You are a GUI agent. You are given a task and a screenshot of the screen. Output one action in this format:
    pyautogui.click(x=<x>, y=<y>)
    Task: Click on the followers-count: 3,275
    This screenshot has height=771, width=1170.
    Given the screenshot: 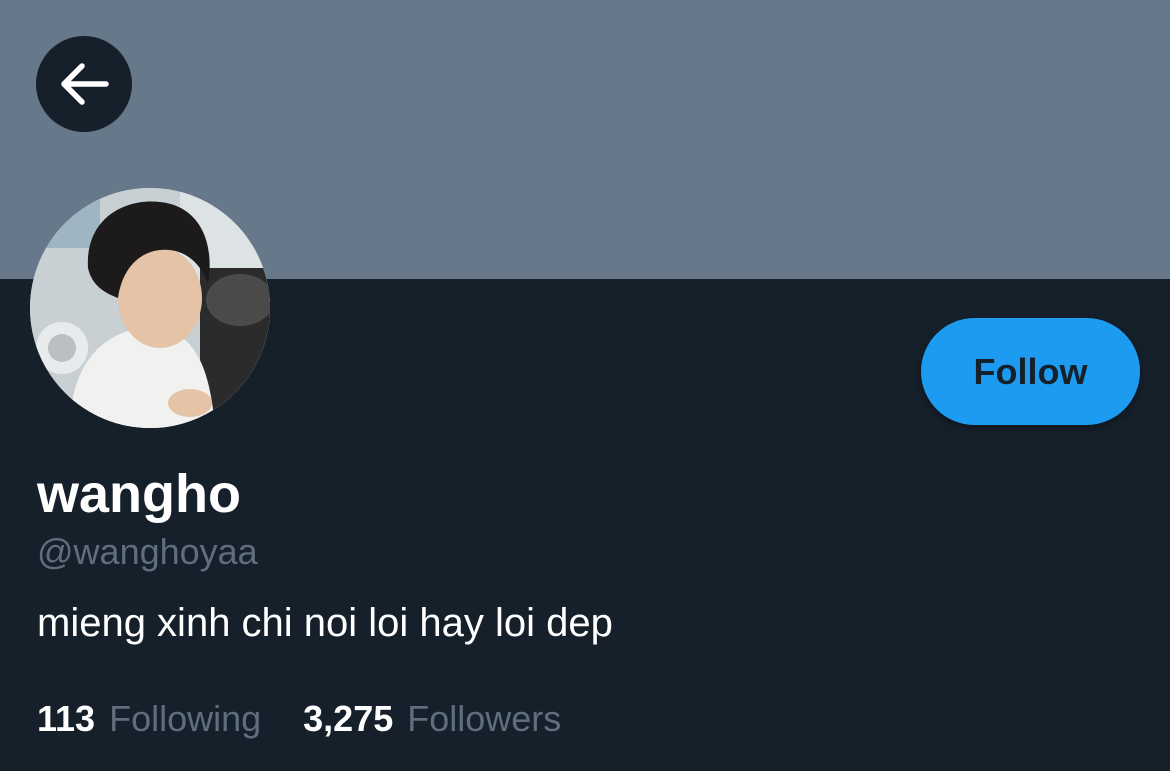 What is the action you would take?
    pyautogui.click(x=348, y=718)
    